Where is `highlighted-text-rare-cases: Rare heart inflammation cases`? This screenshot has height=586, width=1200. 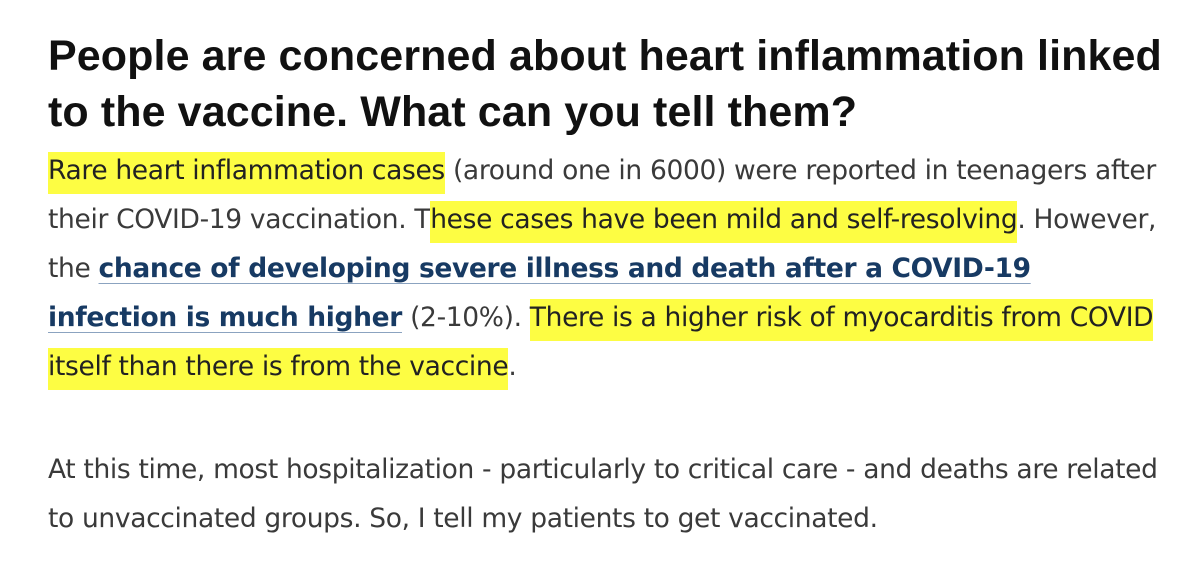 highlighted-text-rare-cases: Rare heart inflammation cases is located at coordinates (246, 173).